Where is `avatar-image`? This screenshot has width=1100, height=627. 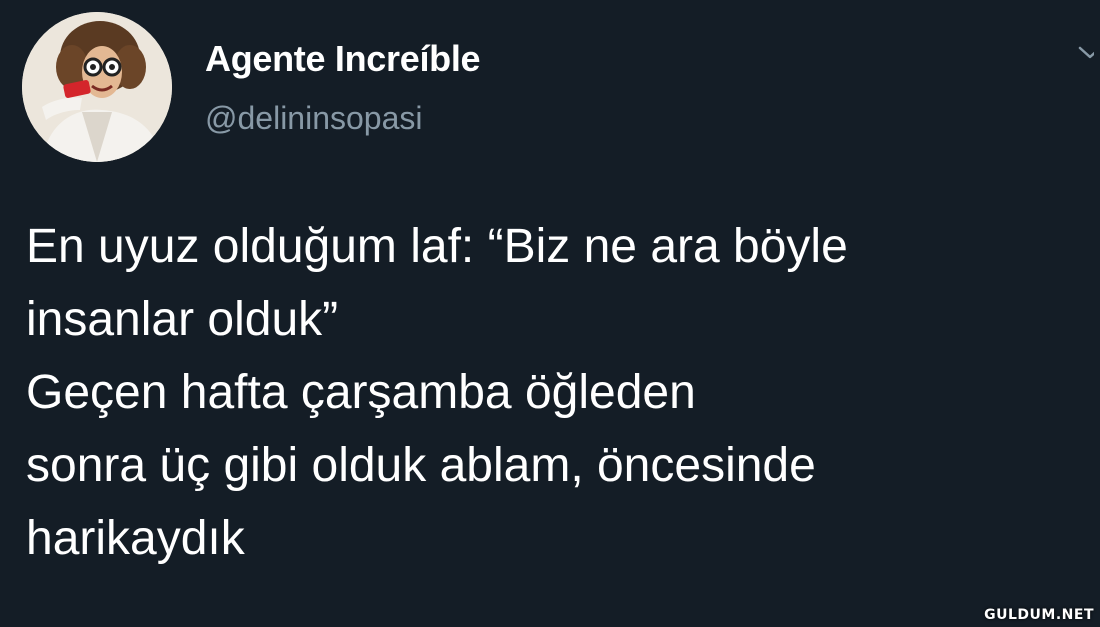
avatar-image is located at coordinates (97, 87).